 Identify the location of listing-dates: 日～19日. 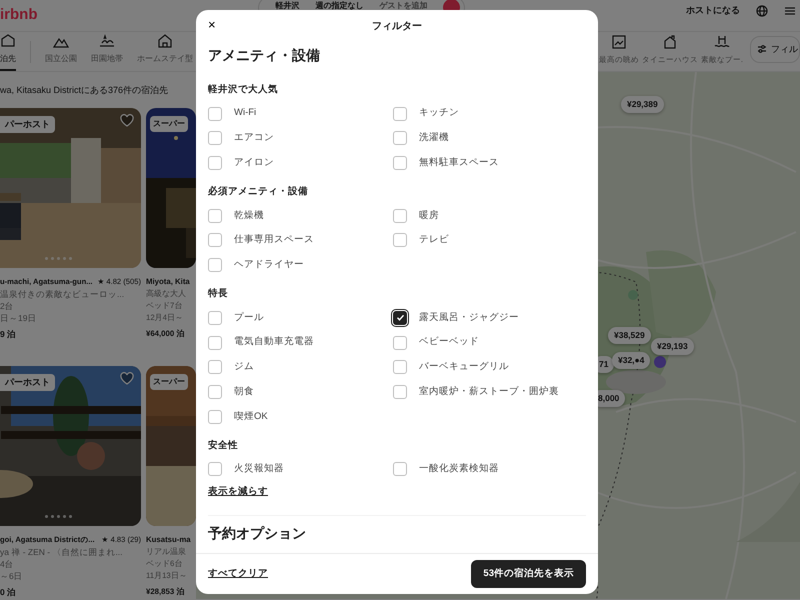
(19, 318).